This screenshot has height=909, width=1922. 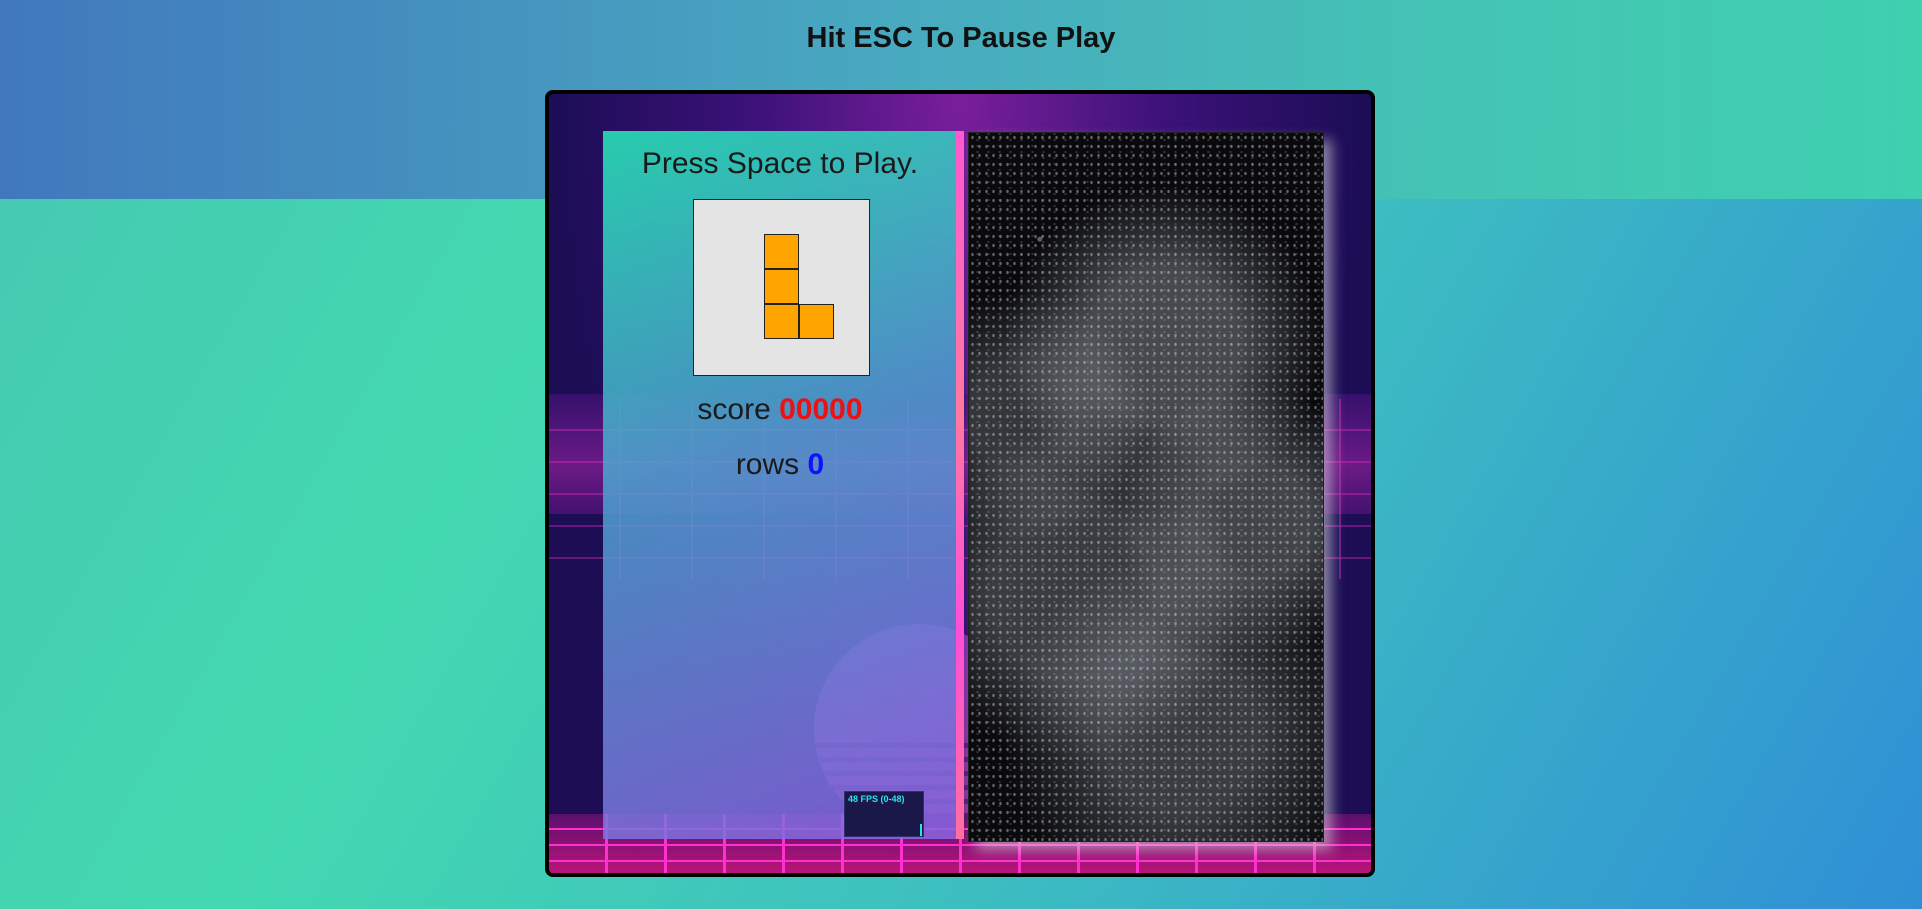 What do you see at coordinates (884, 814) in the screenshot?
I see `fps-meter: 48 FPS (0-48)` at bounding box center [884, 814].